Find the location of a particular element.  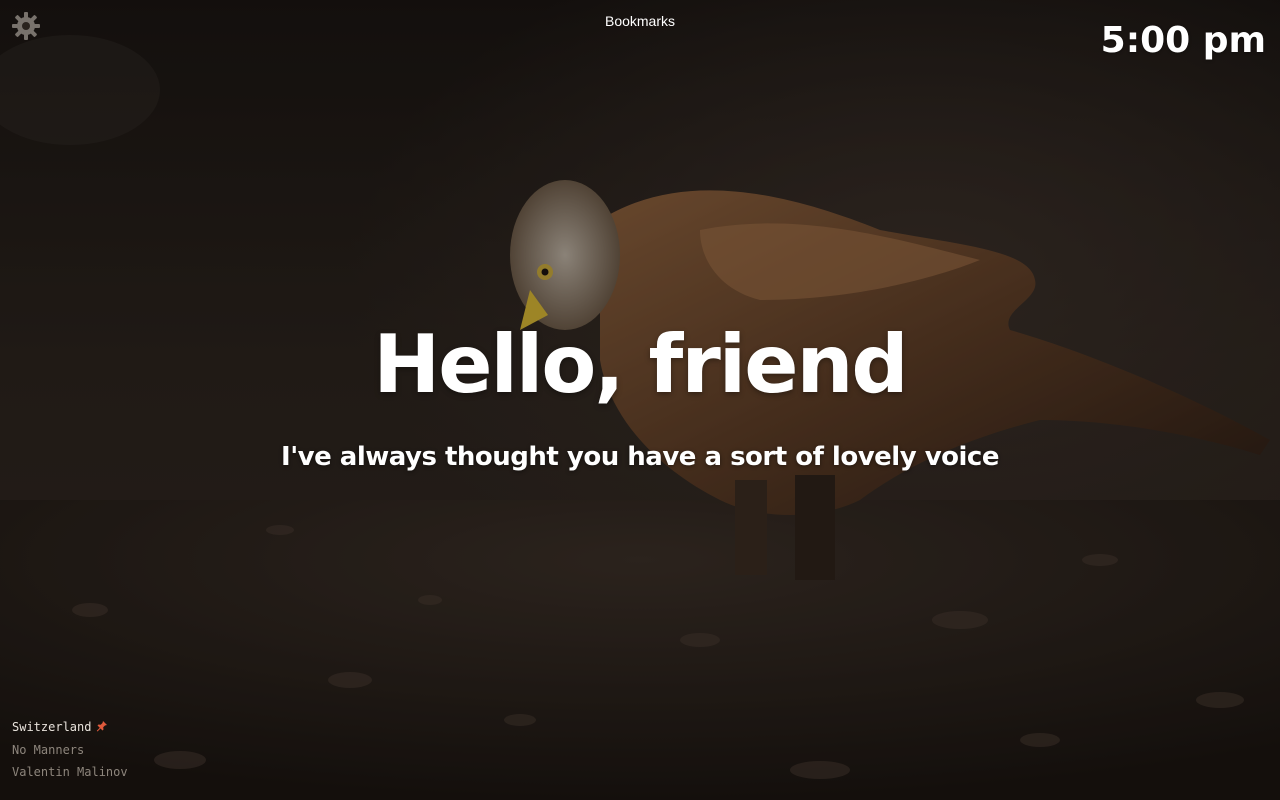

clock: 5:00 pm is located at coordinates (1183, 40).